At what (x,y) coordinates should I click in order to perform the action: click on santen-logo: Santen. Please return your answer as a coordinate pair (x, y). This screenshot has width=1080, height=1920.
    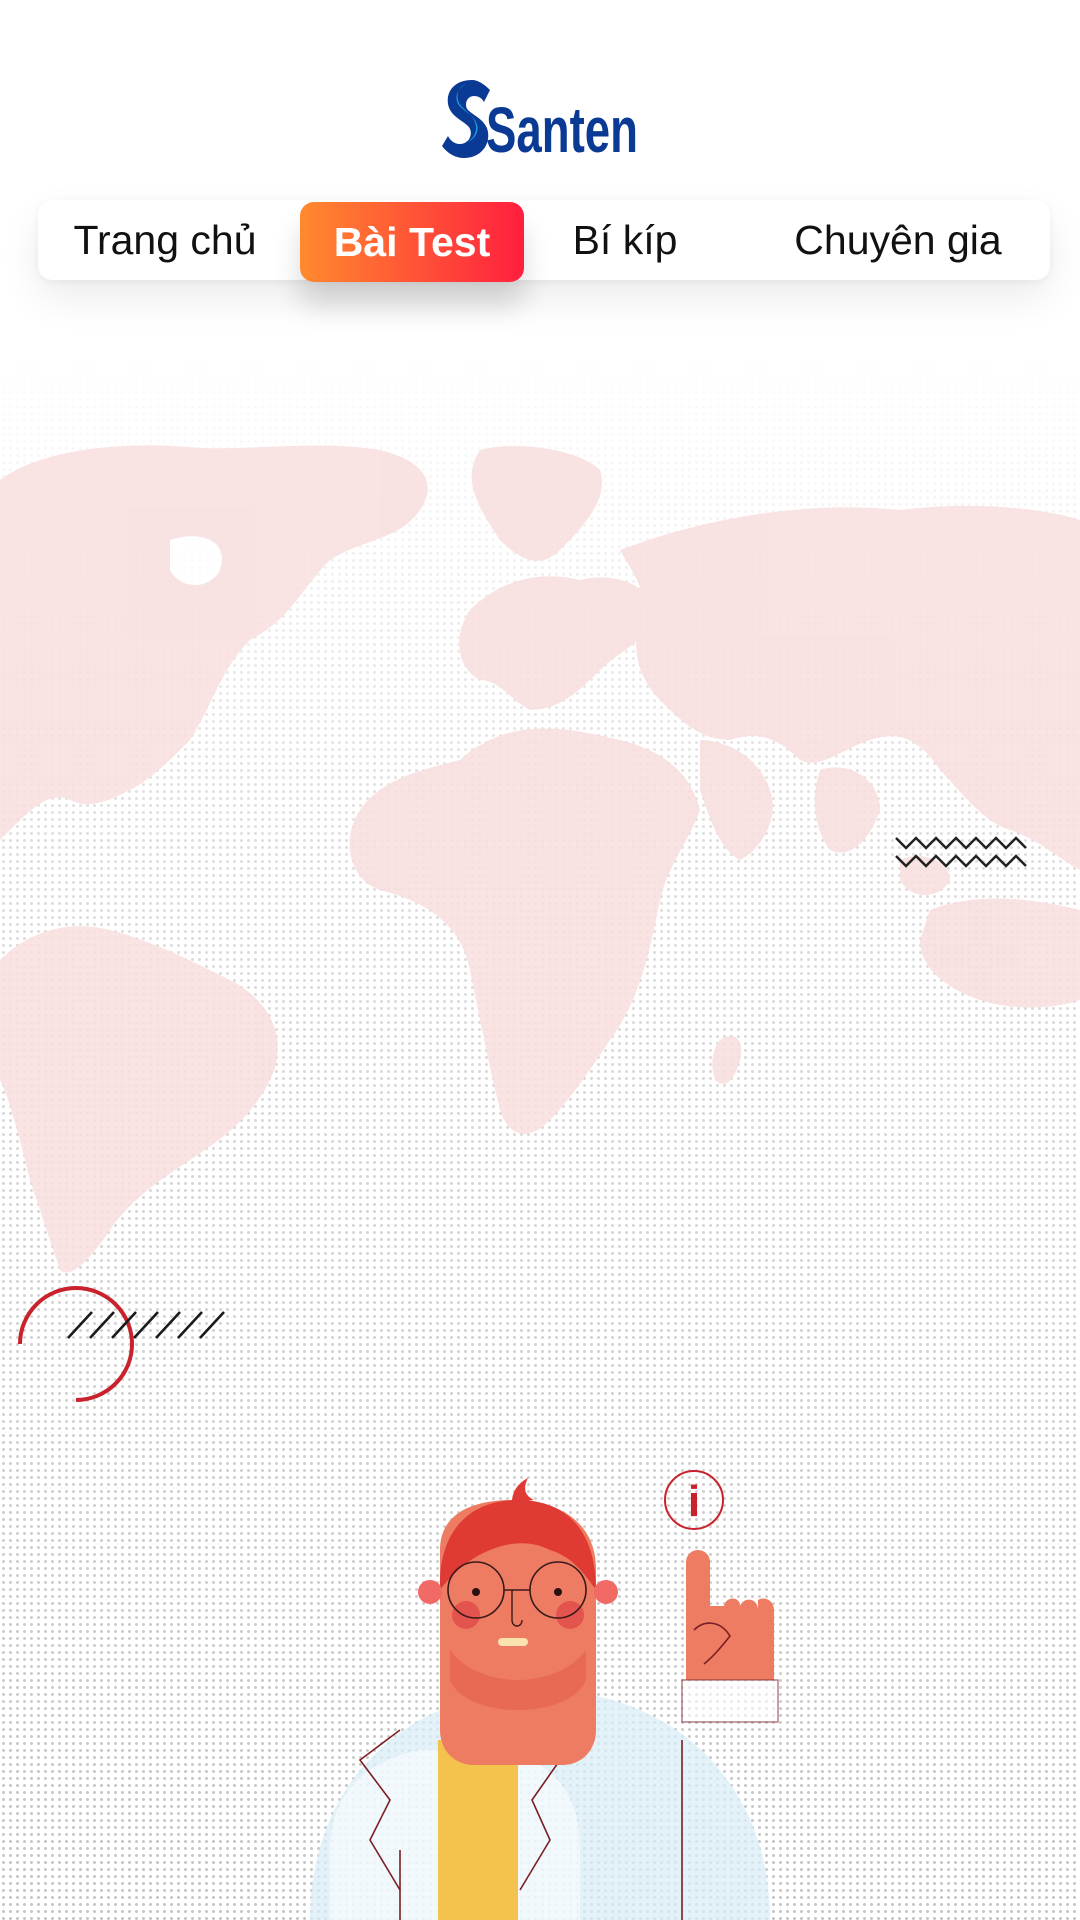
    Looking at the image, I should click on (541, 117).